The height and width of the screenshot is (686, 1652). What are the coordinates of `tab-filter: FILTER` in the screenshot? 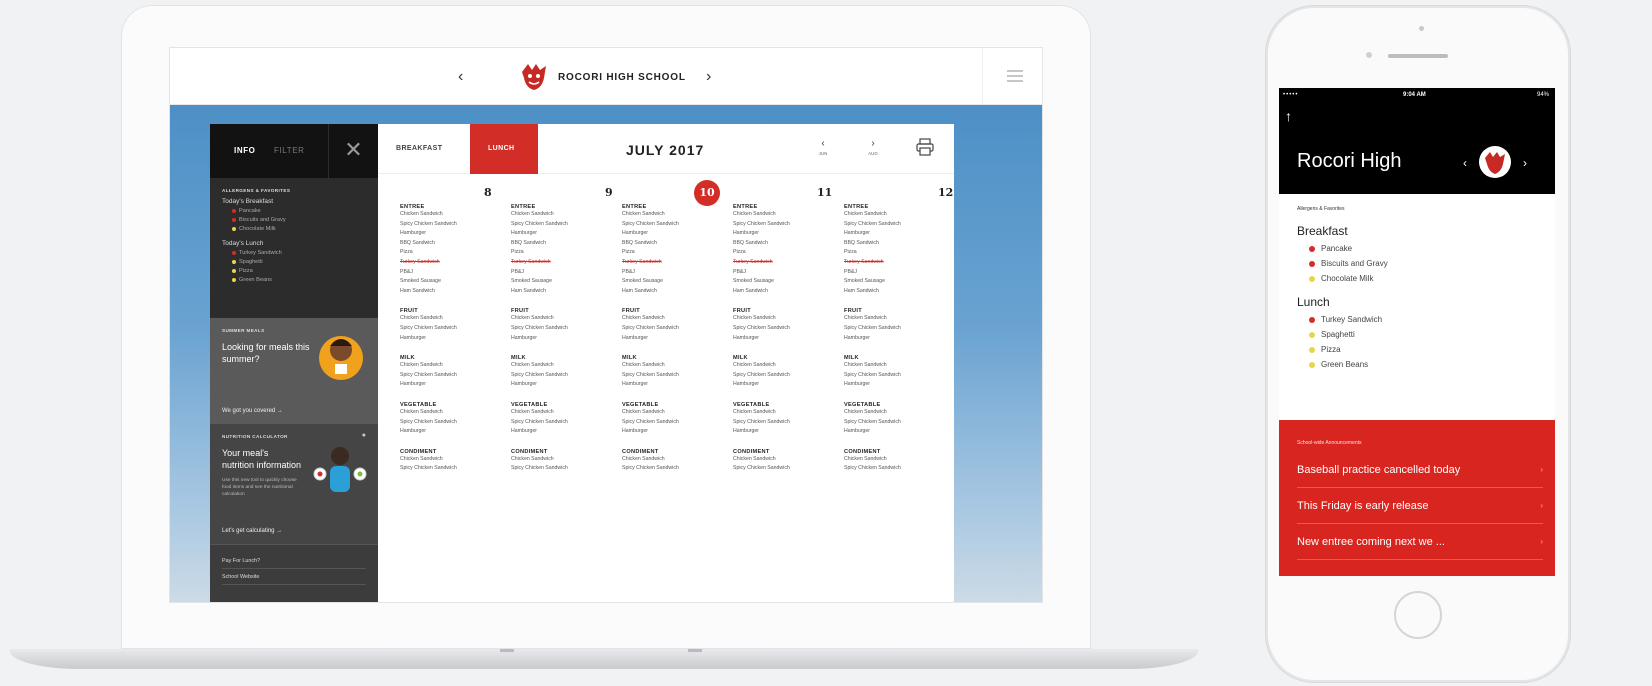 It's located at (289, 150).